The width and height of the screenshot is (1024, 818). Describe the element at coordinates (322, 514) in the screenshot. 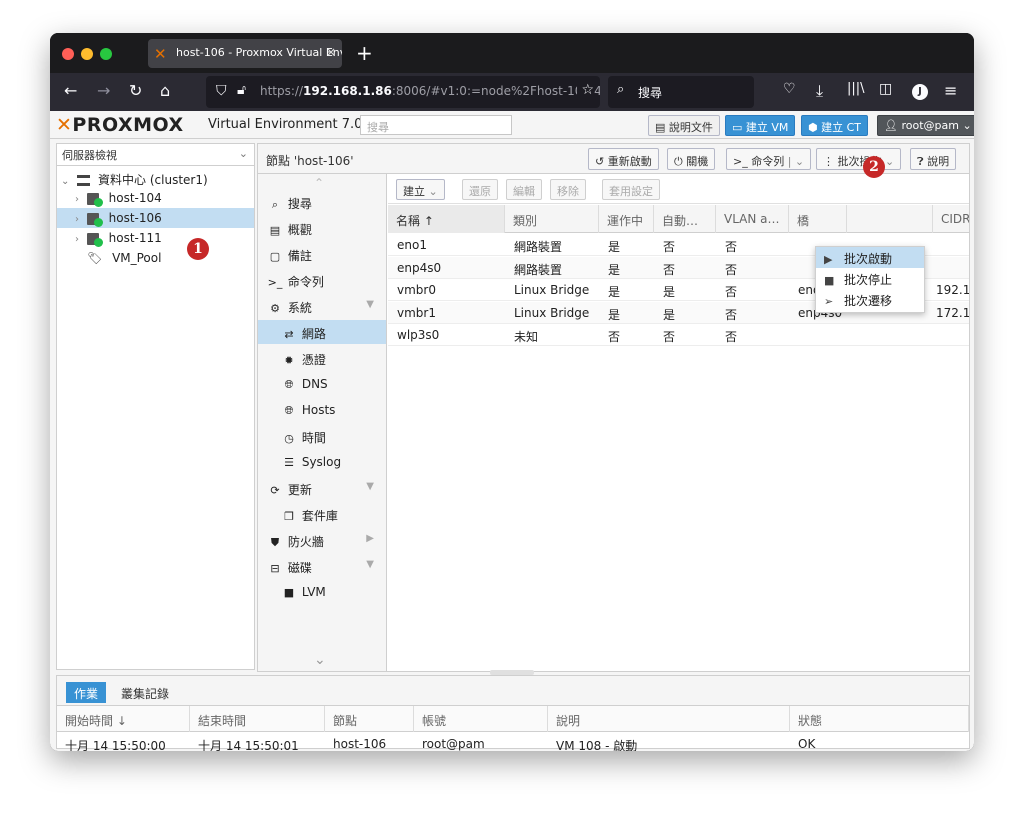

I see `menu-item-repositories: ❐ 套件庫` at that location.